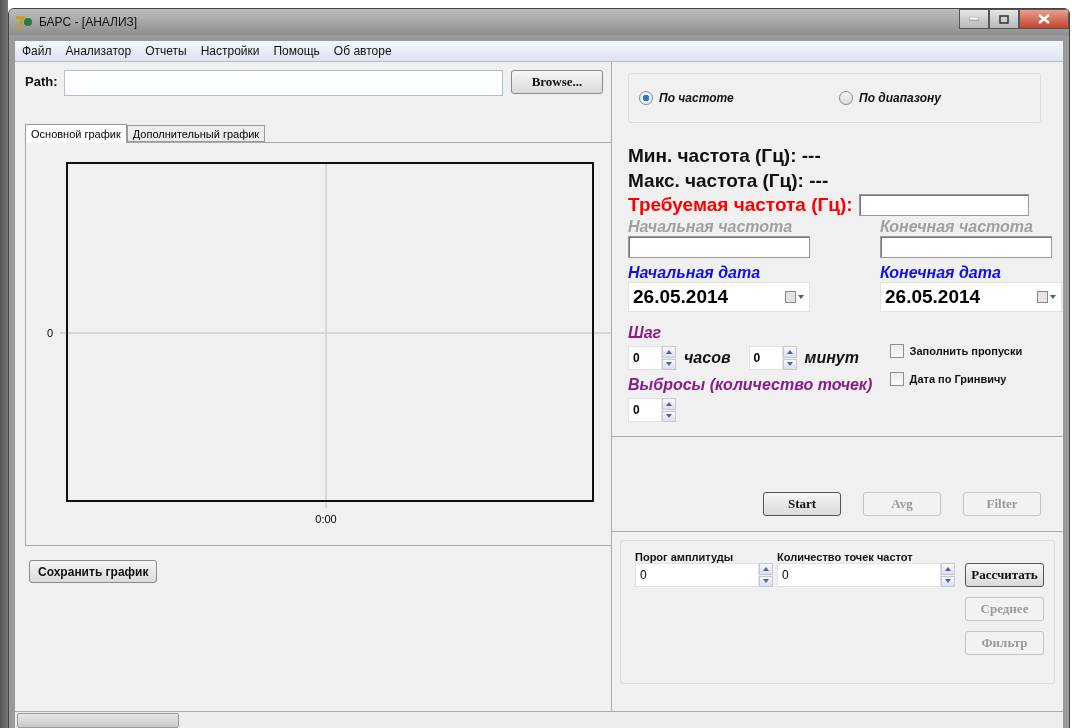  What do you see at coordinates (941, 273) in the screenshot?
I see `date-label: Конечная дата` at bounding box center [941, 273].